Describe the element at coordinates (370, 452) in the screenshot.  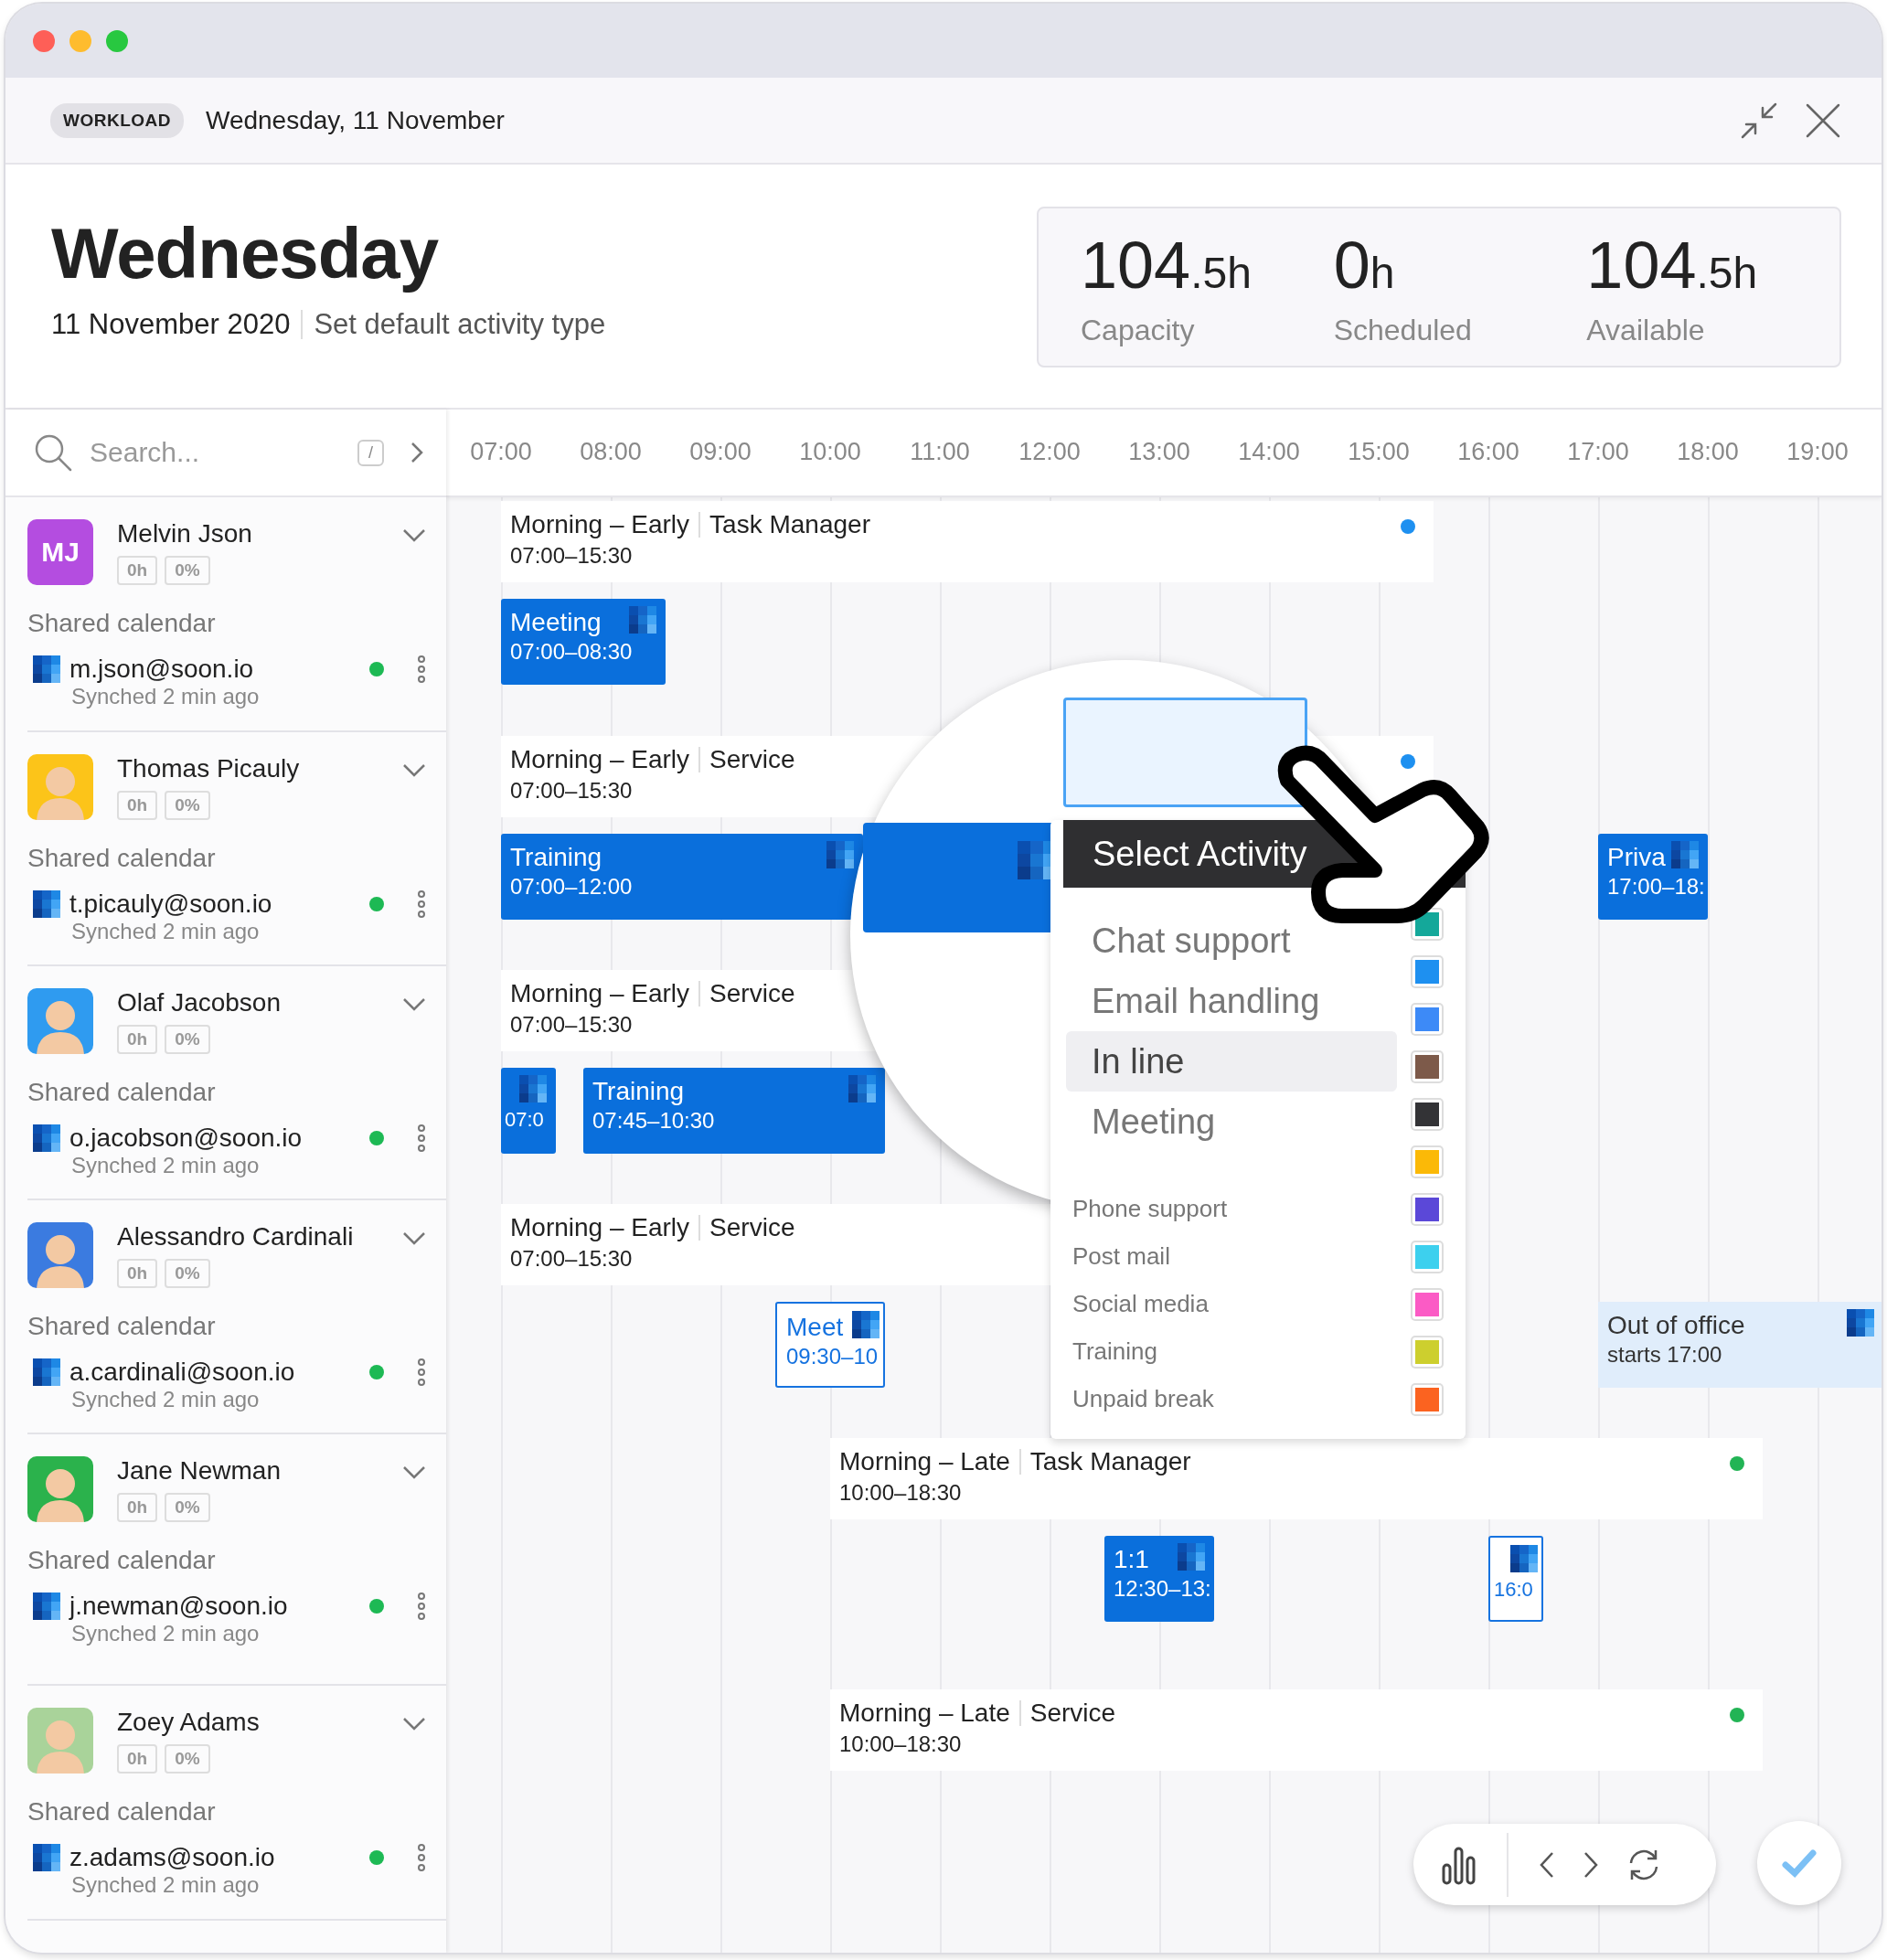
I see `shortcut-key: /` at that location.